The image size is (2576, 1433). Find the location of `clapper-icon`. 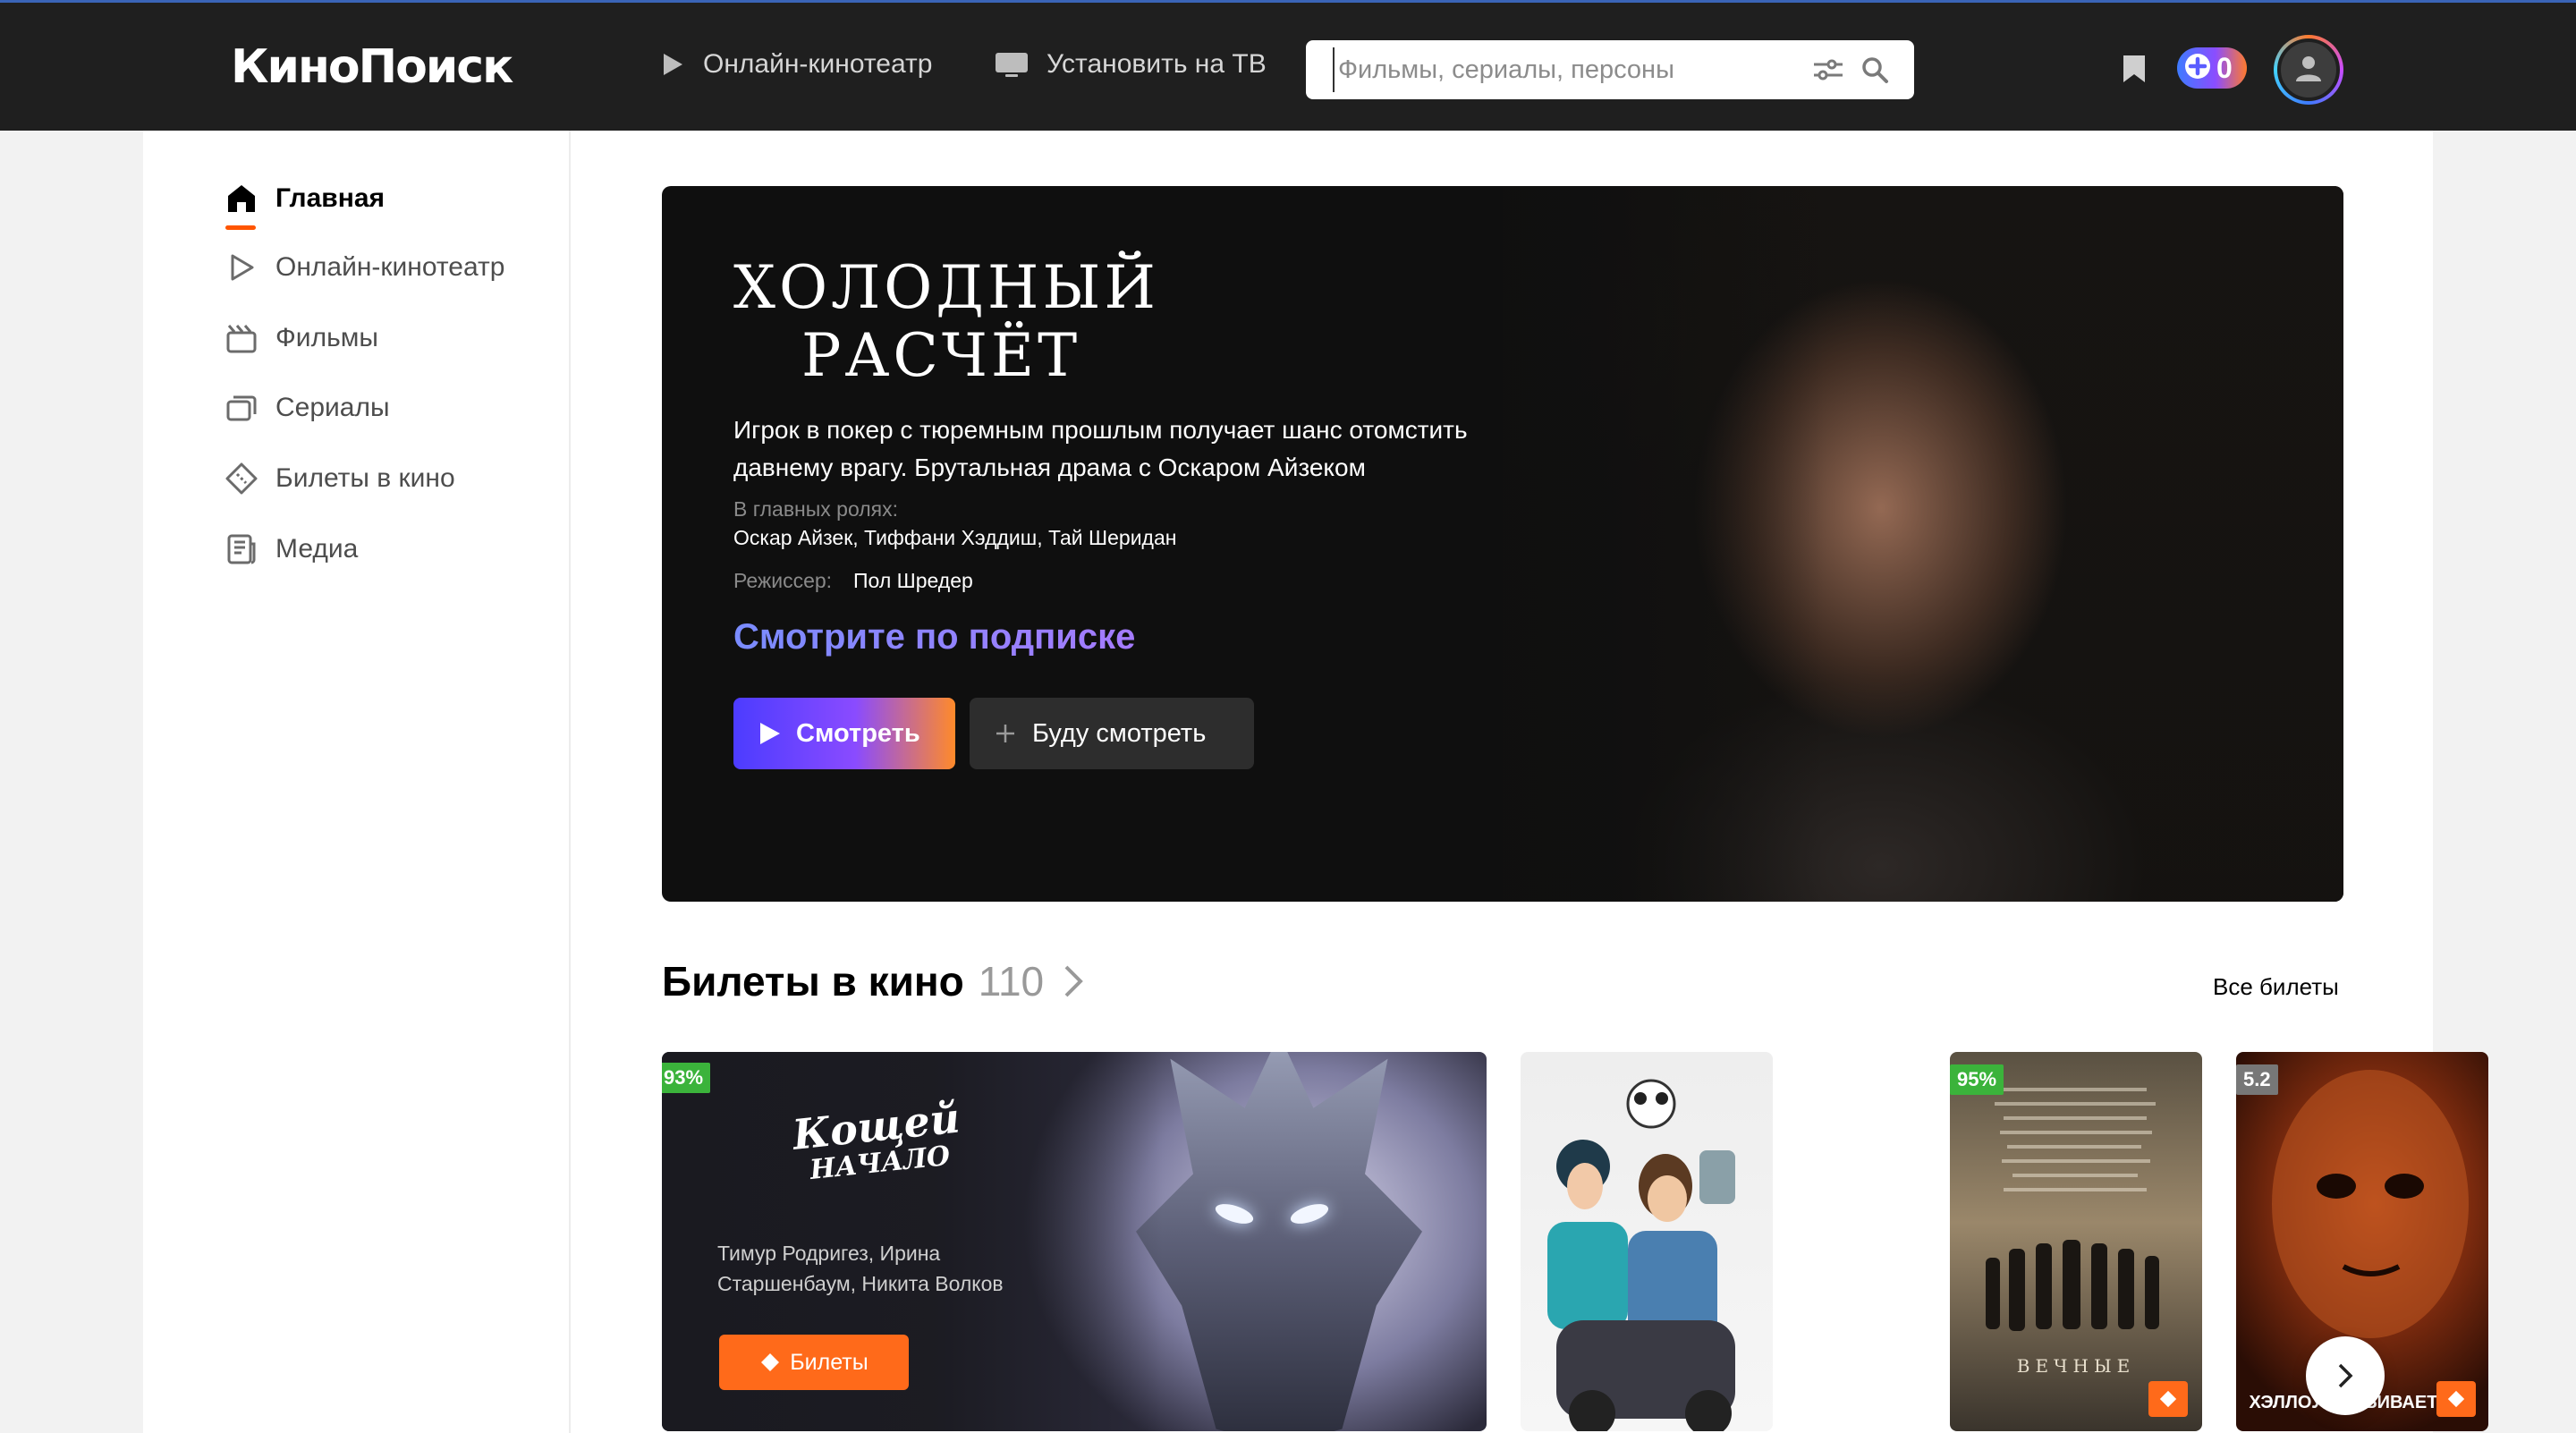

clapper-icon is located at coordinates (241, 338).